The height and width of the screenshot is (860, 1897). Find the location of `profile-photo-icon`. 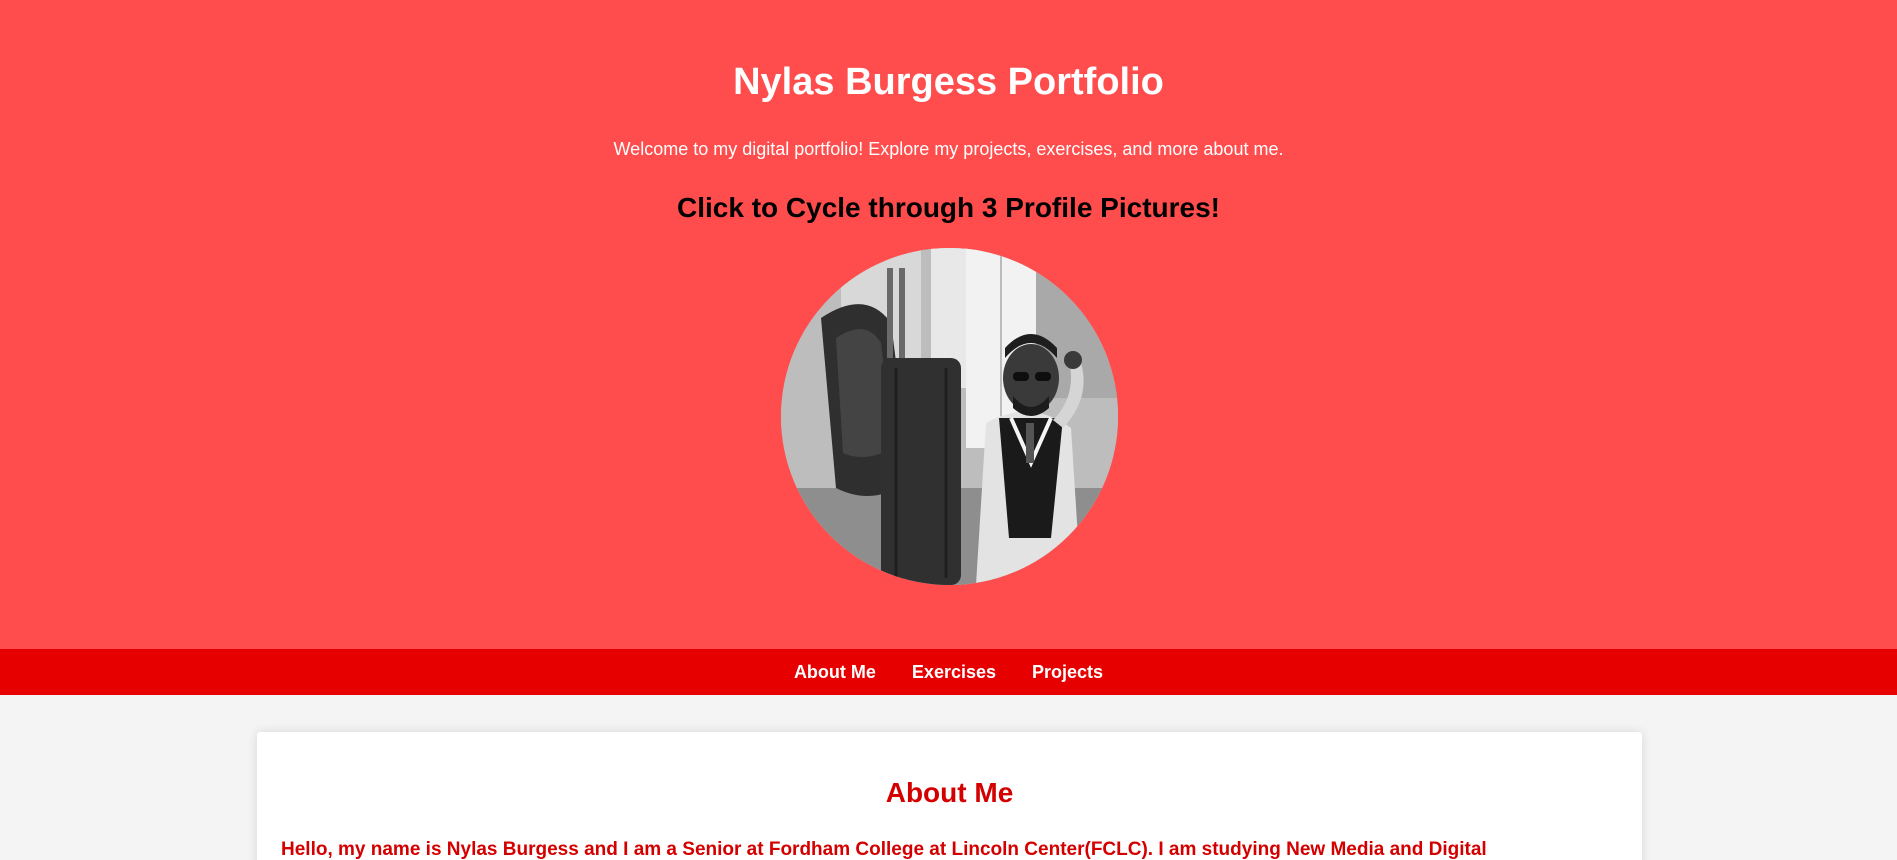

profile-photo-icon is located at coordinates (949, 416).